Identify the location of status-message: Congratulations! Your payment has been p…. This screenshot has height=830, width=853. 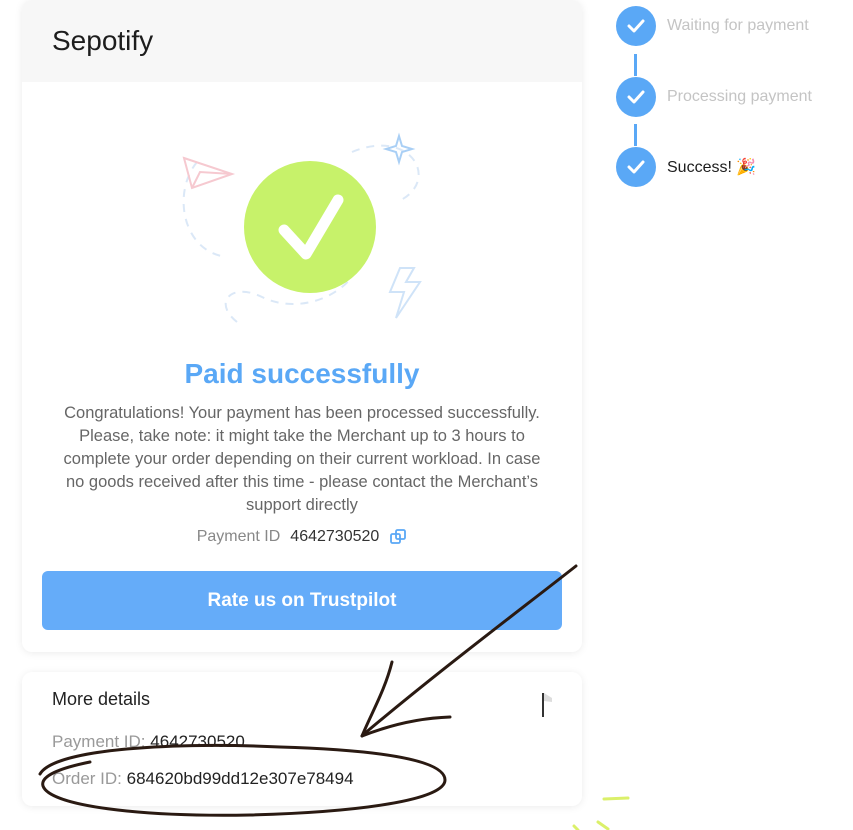
(302, 459).